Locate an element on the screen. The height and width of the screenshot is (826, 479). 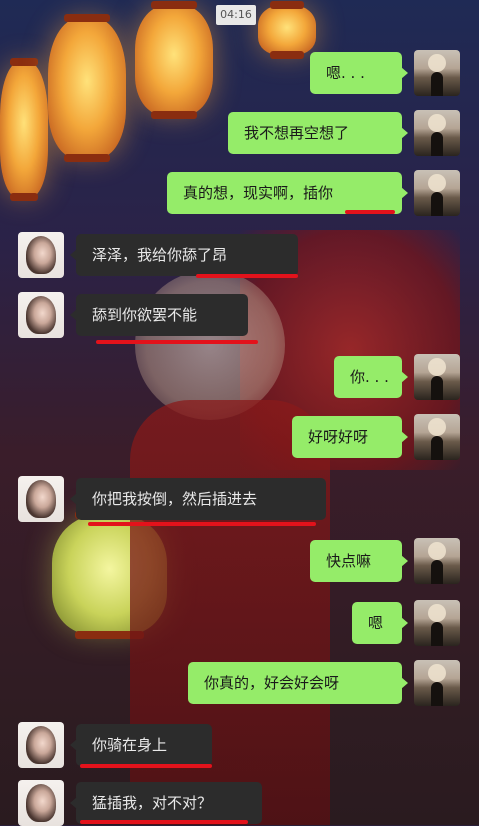
message-bubble-outgoing: 你. . . is located at coordinates (371, 377).